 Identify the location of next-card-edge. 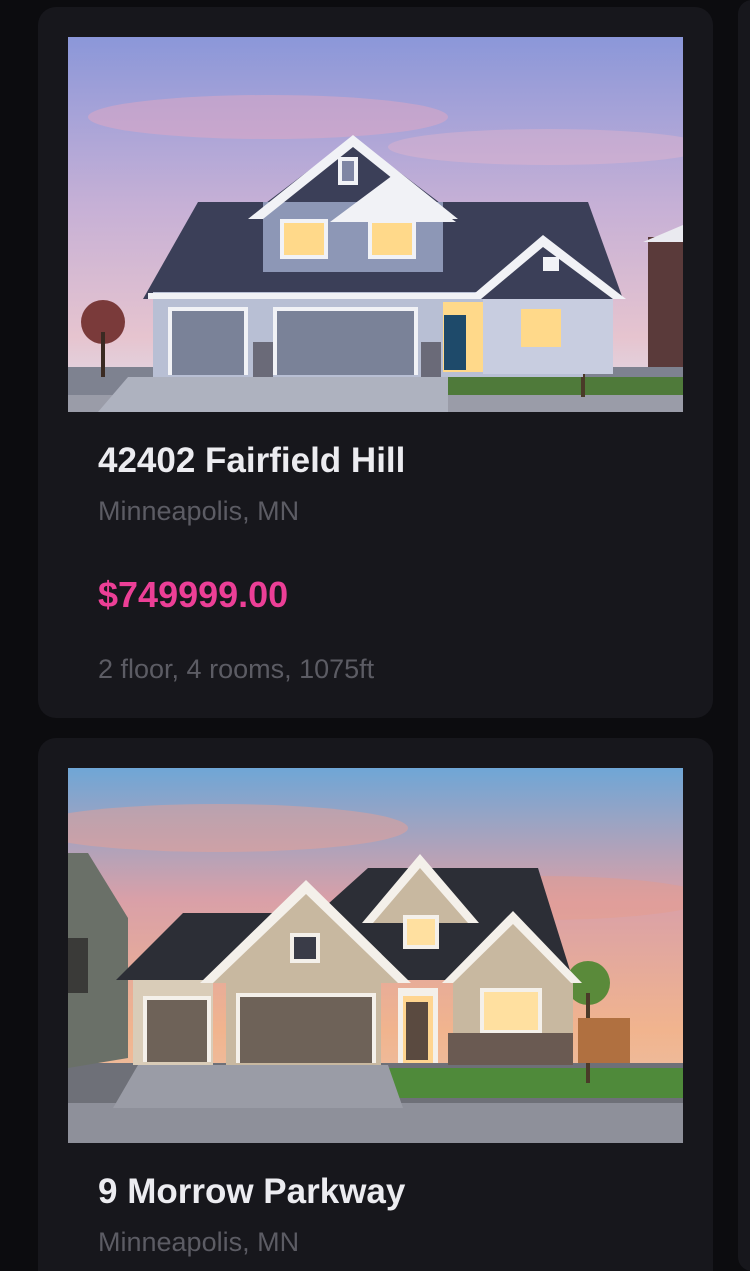
(744, 635).